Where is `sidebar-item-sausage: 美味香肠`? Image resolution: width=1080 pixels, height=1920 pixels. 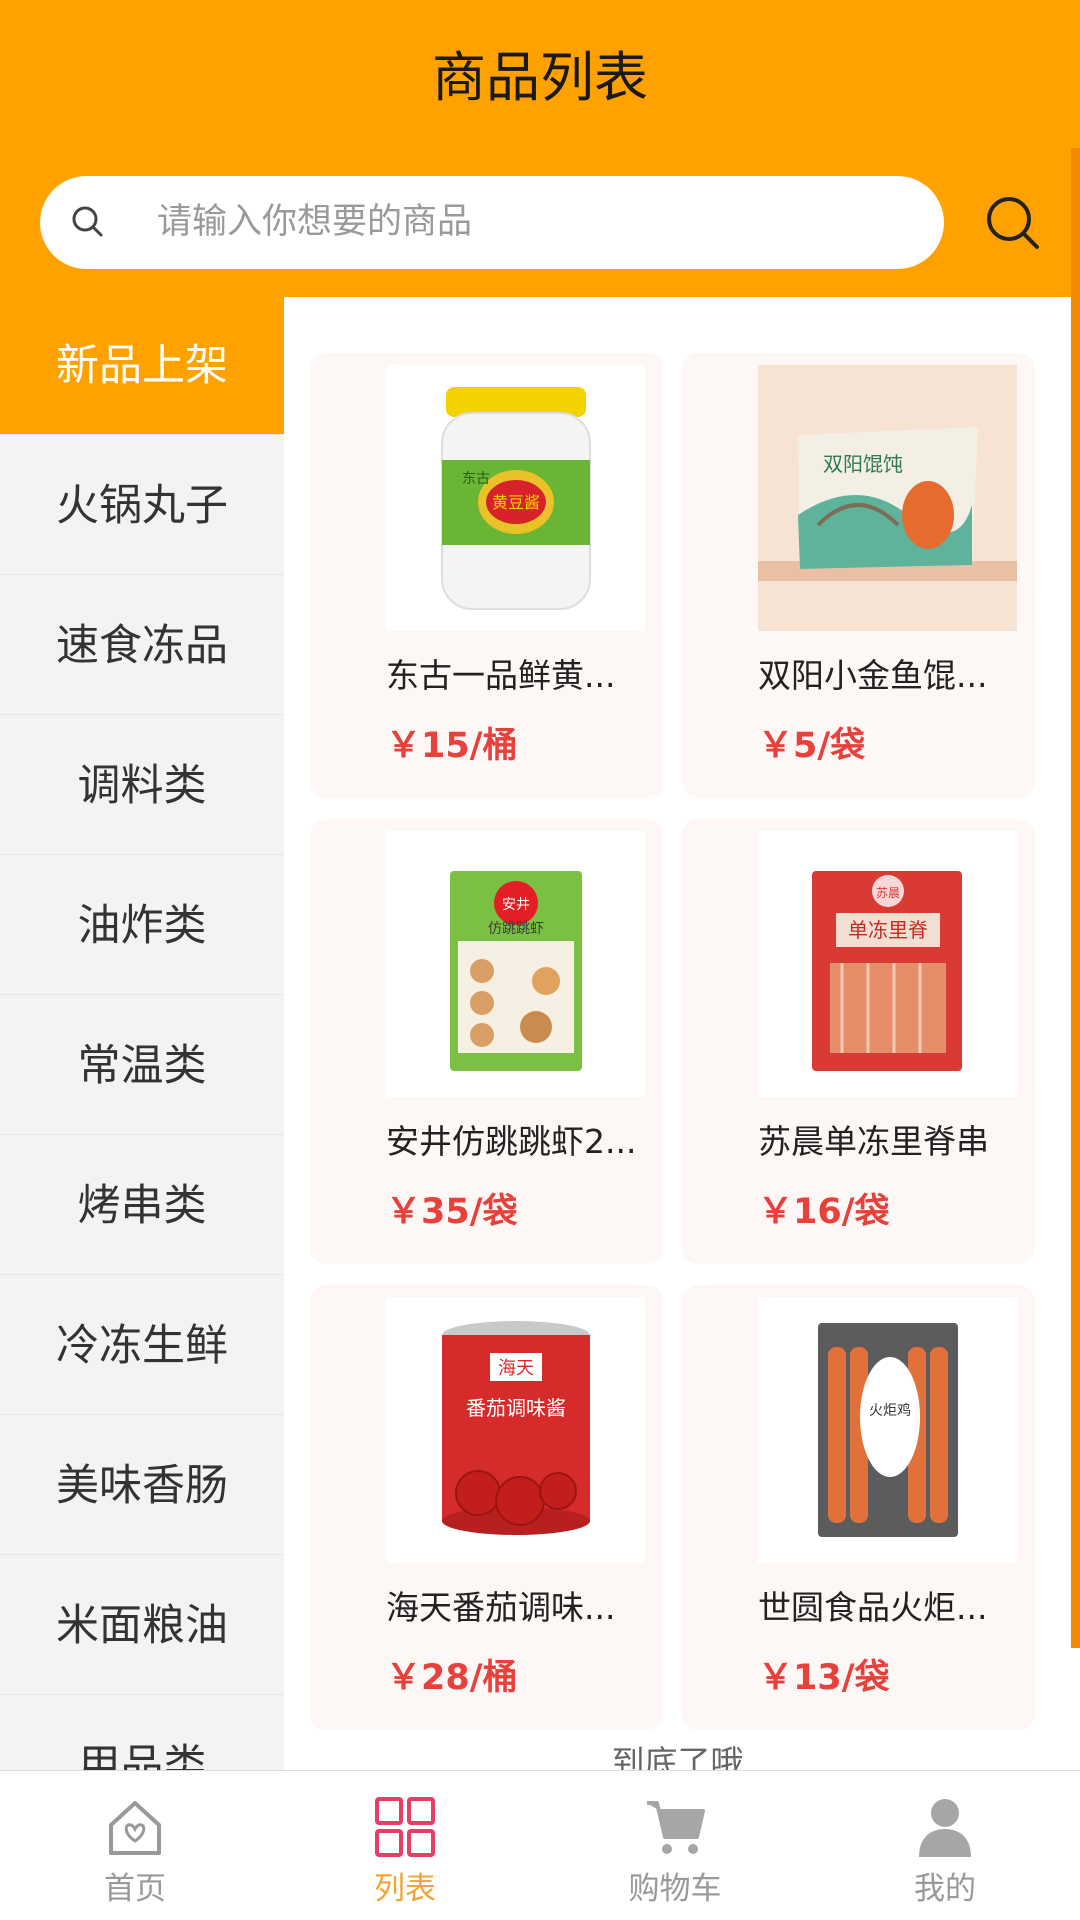 sidebar-item-sausage: 美味香肠 is located at coordinates (142, 1486).